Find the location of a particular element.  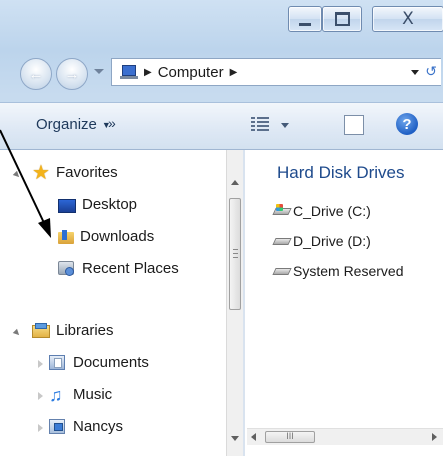

favorites-star-icon: ★ is located at coordinates (41, 172).